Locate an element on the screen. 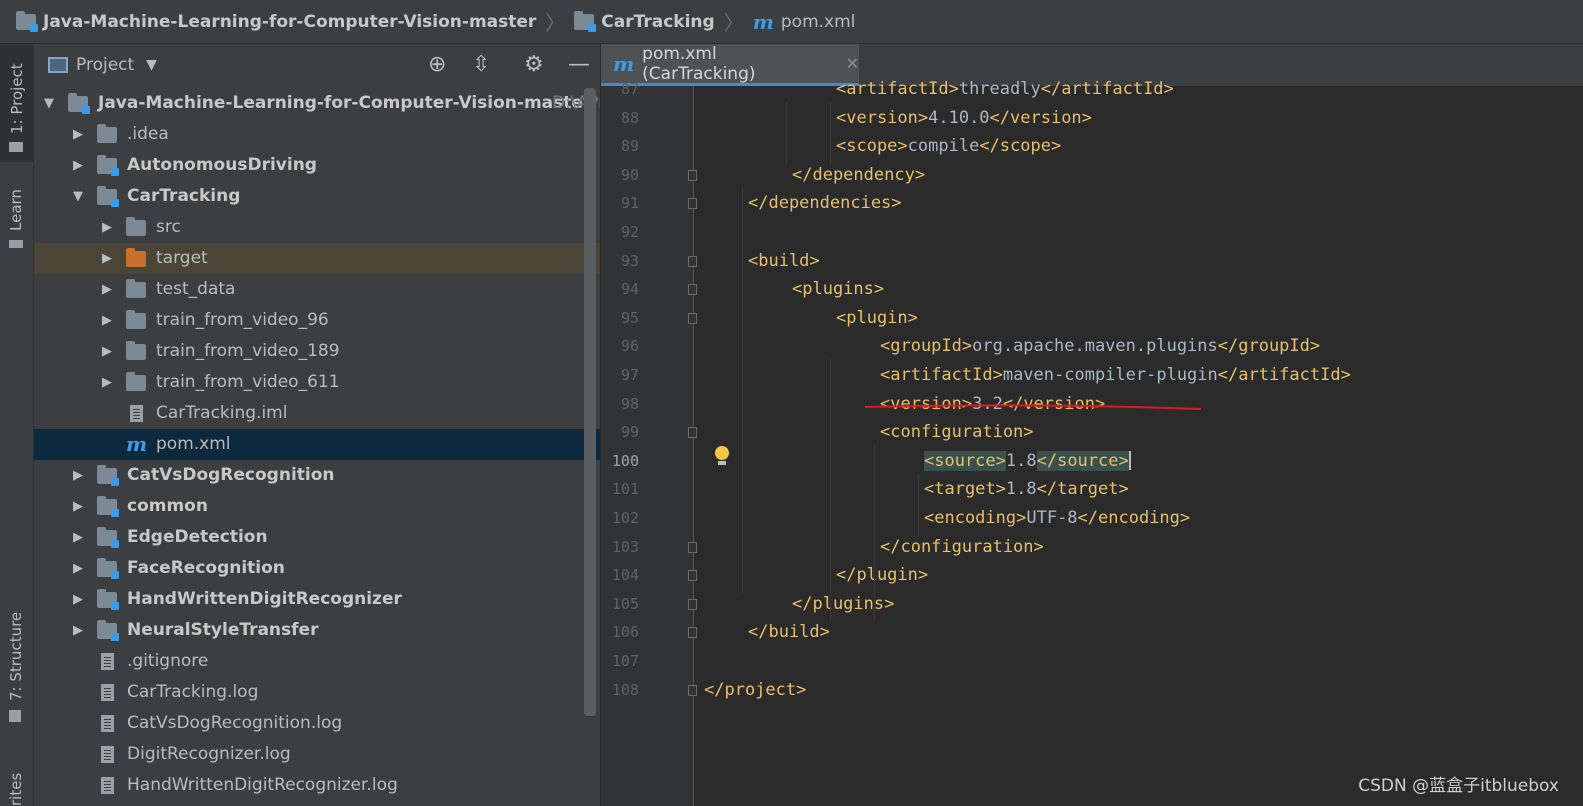 Image resolution: width=1583 pixels, height=806 pixels. text-caret is located at coordinates (1129, 461).